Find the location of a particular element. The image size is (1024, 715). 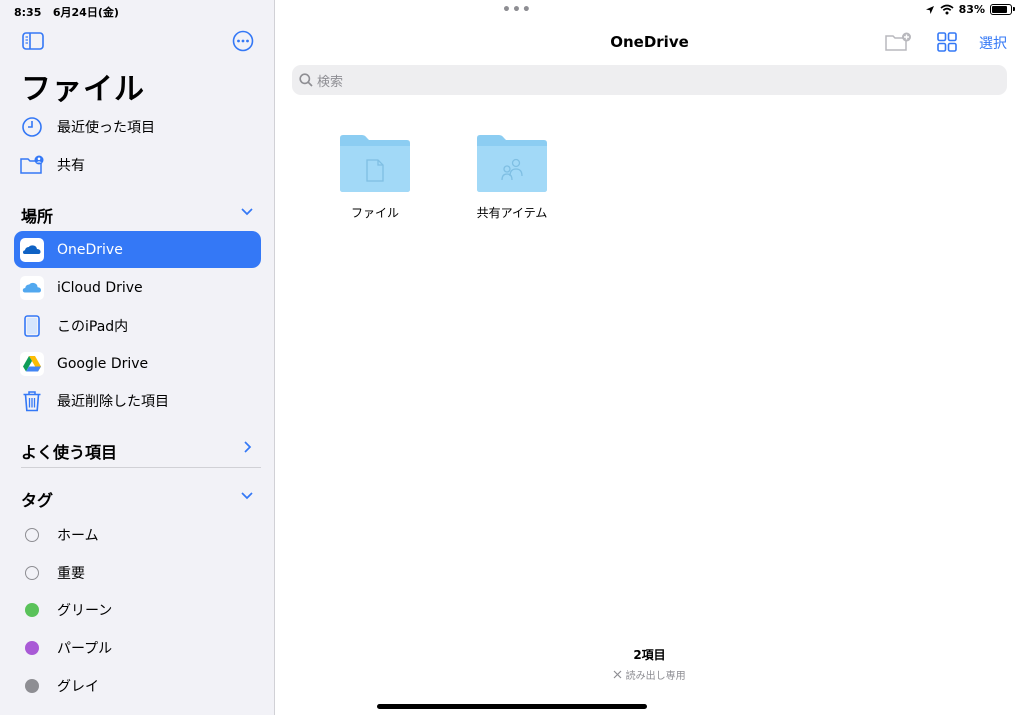

sidebar-item-on-my-ipad: このiPad内 is located at coordinates (137, 325).